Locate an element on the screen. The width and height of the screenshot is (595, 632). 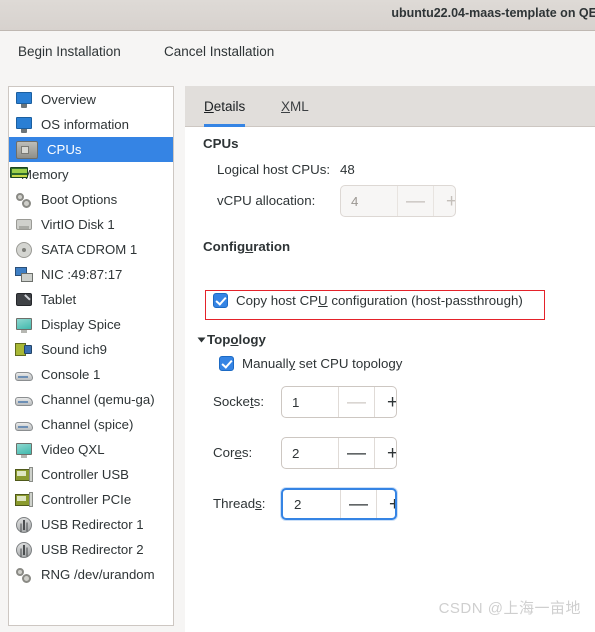
manual-topology-label-pre: Manuall is located at coordinates (265, 363).